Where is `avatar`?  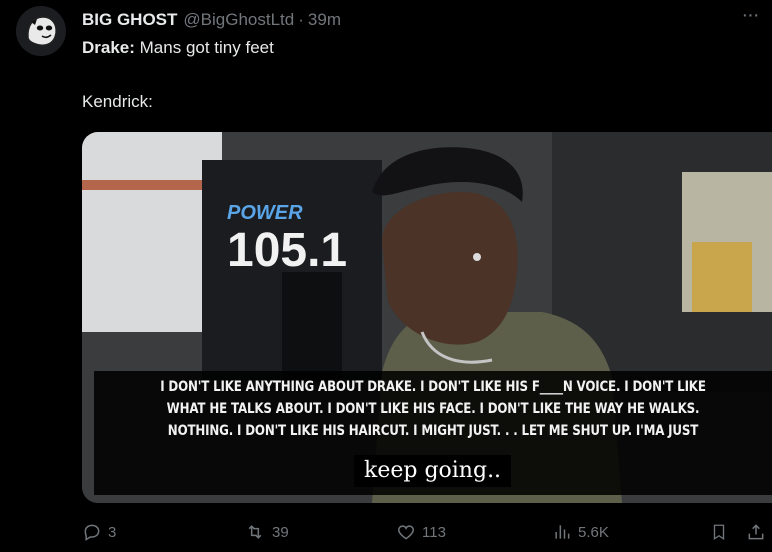
avatar is located at coordinates (41, 31).